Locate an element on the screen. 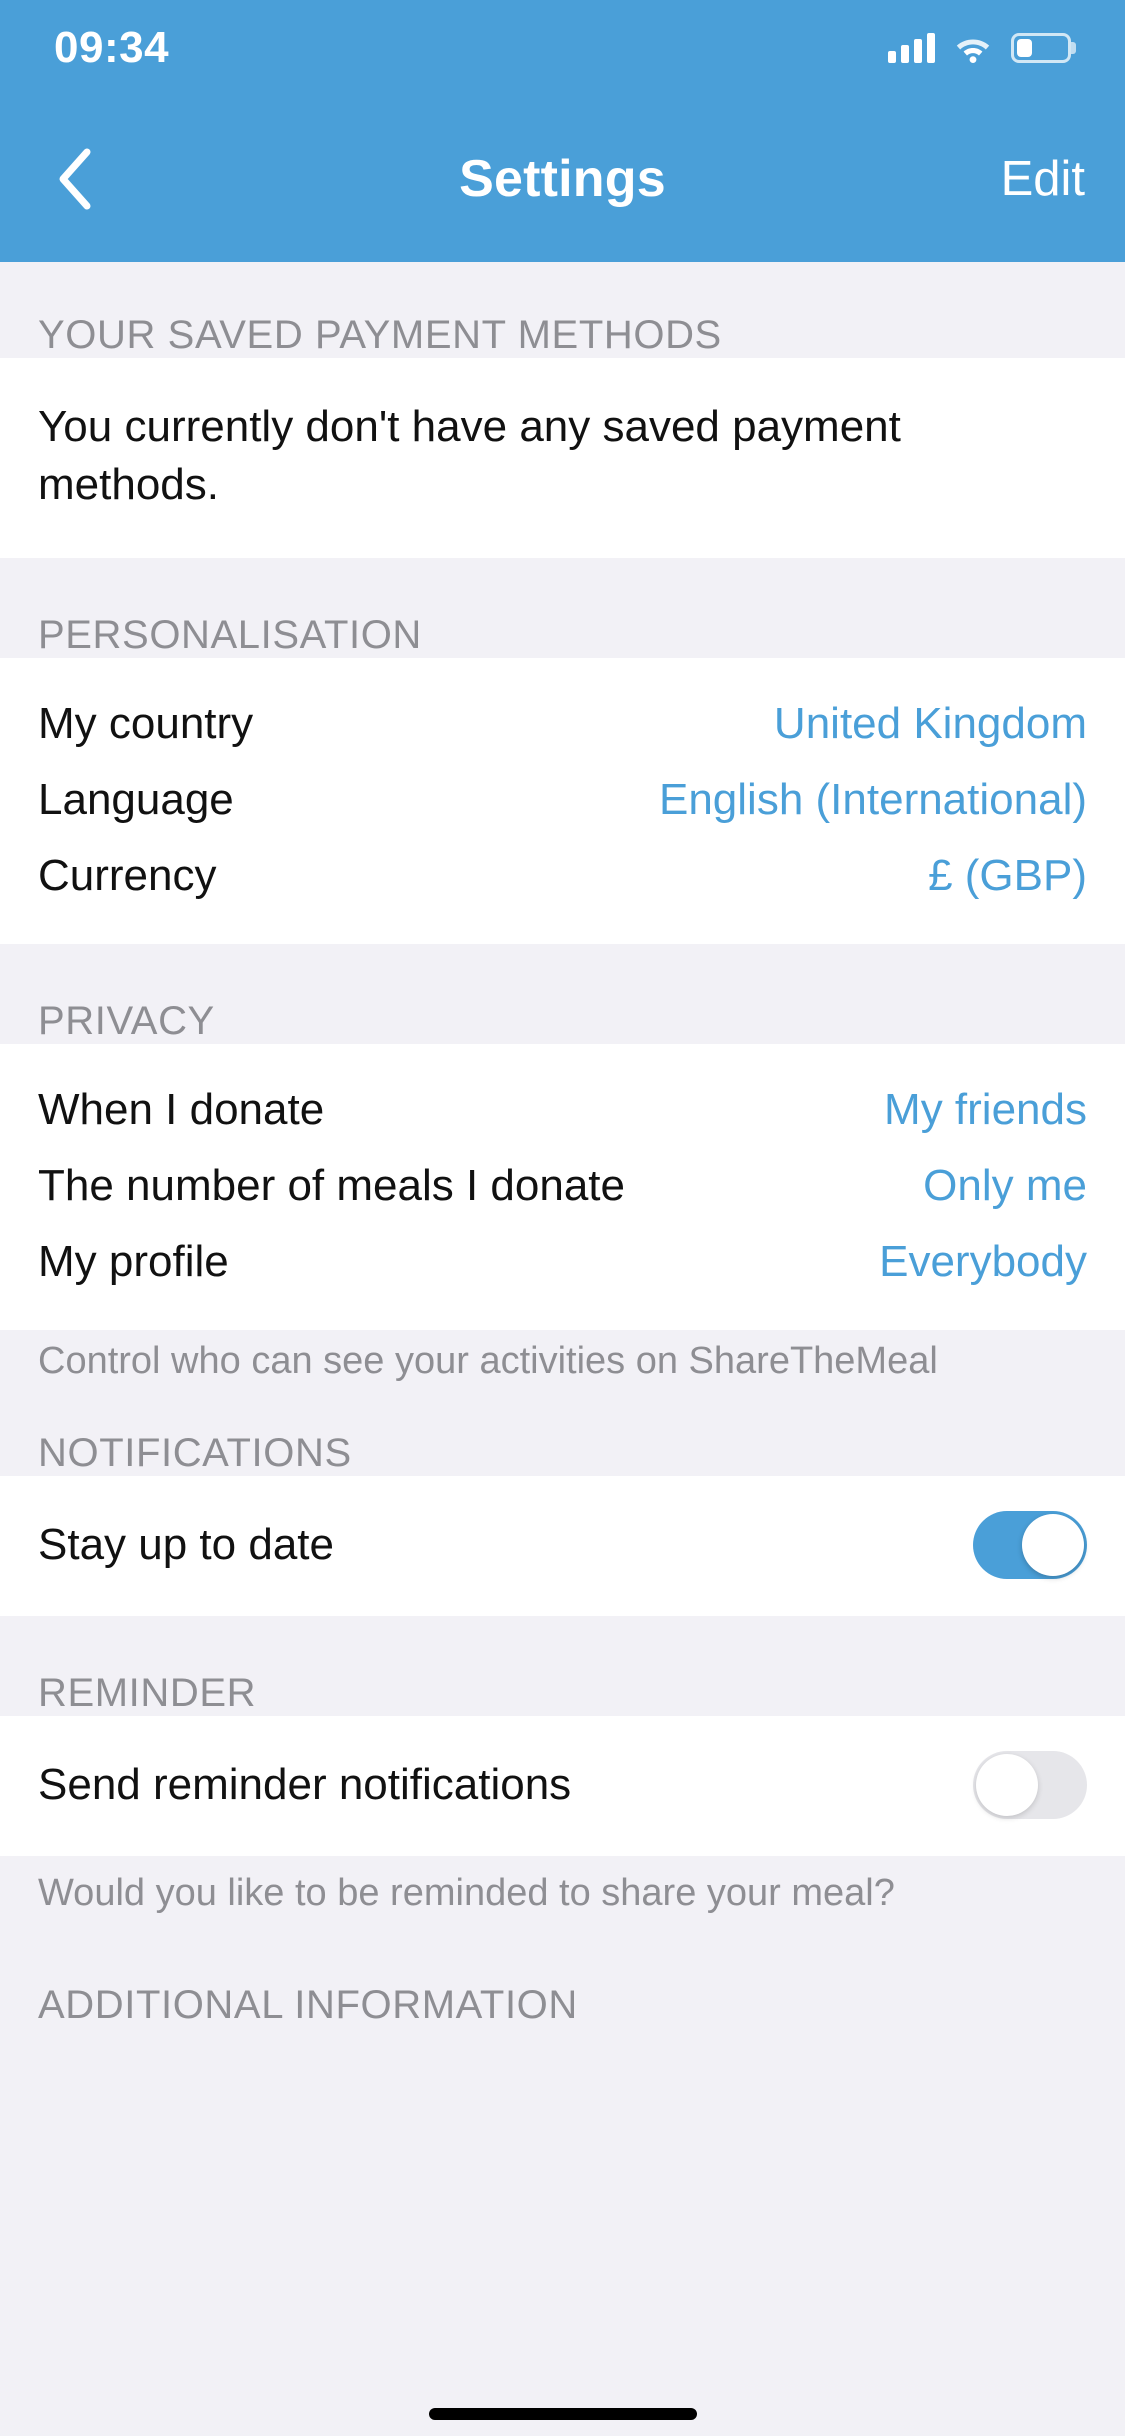 This screenshot has width=1125, height=2436. status-bar-icons is located at coordinates (979, 48).